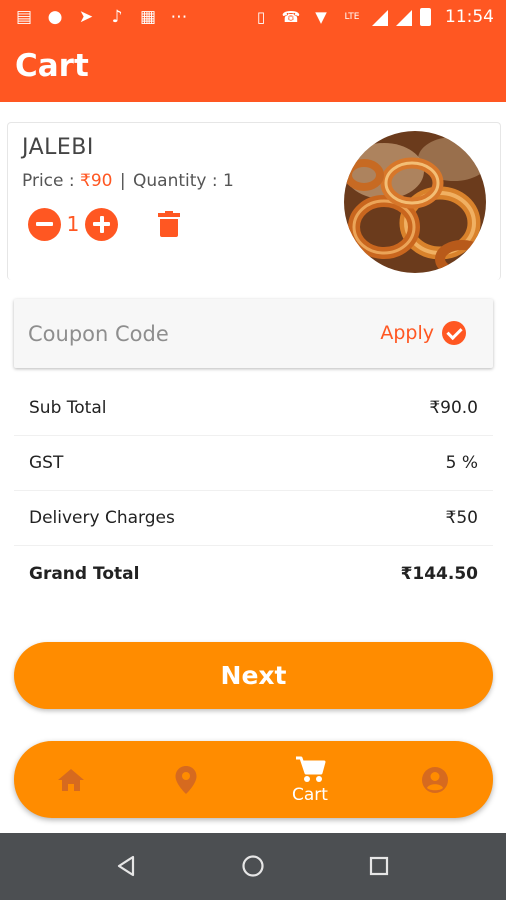  What do you see at coordinates (425, 17) in the screenshot?
I see `battery-icon` at bounding box center [425, 17].